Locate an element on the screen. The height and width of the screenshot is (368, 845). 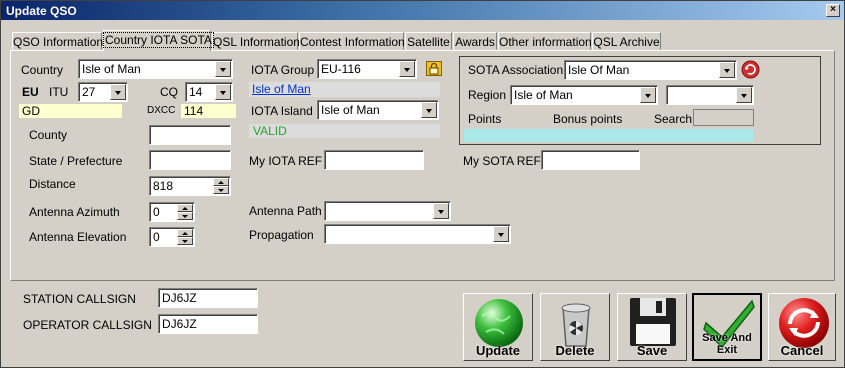
delete-label: Delete is located at coordinates (575, 350).